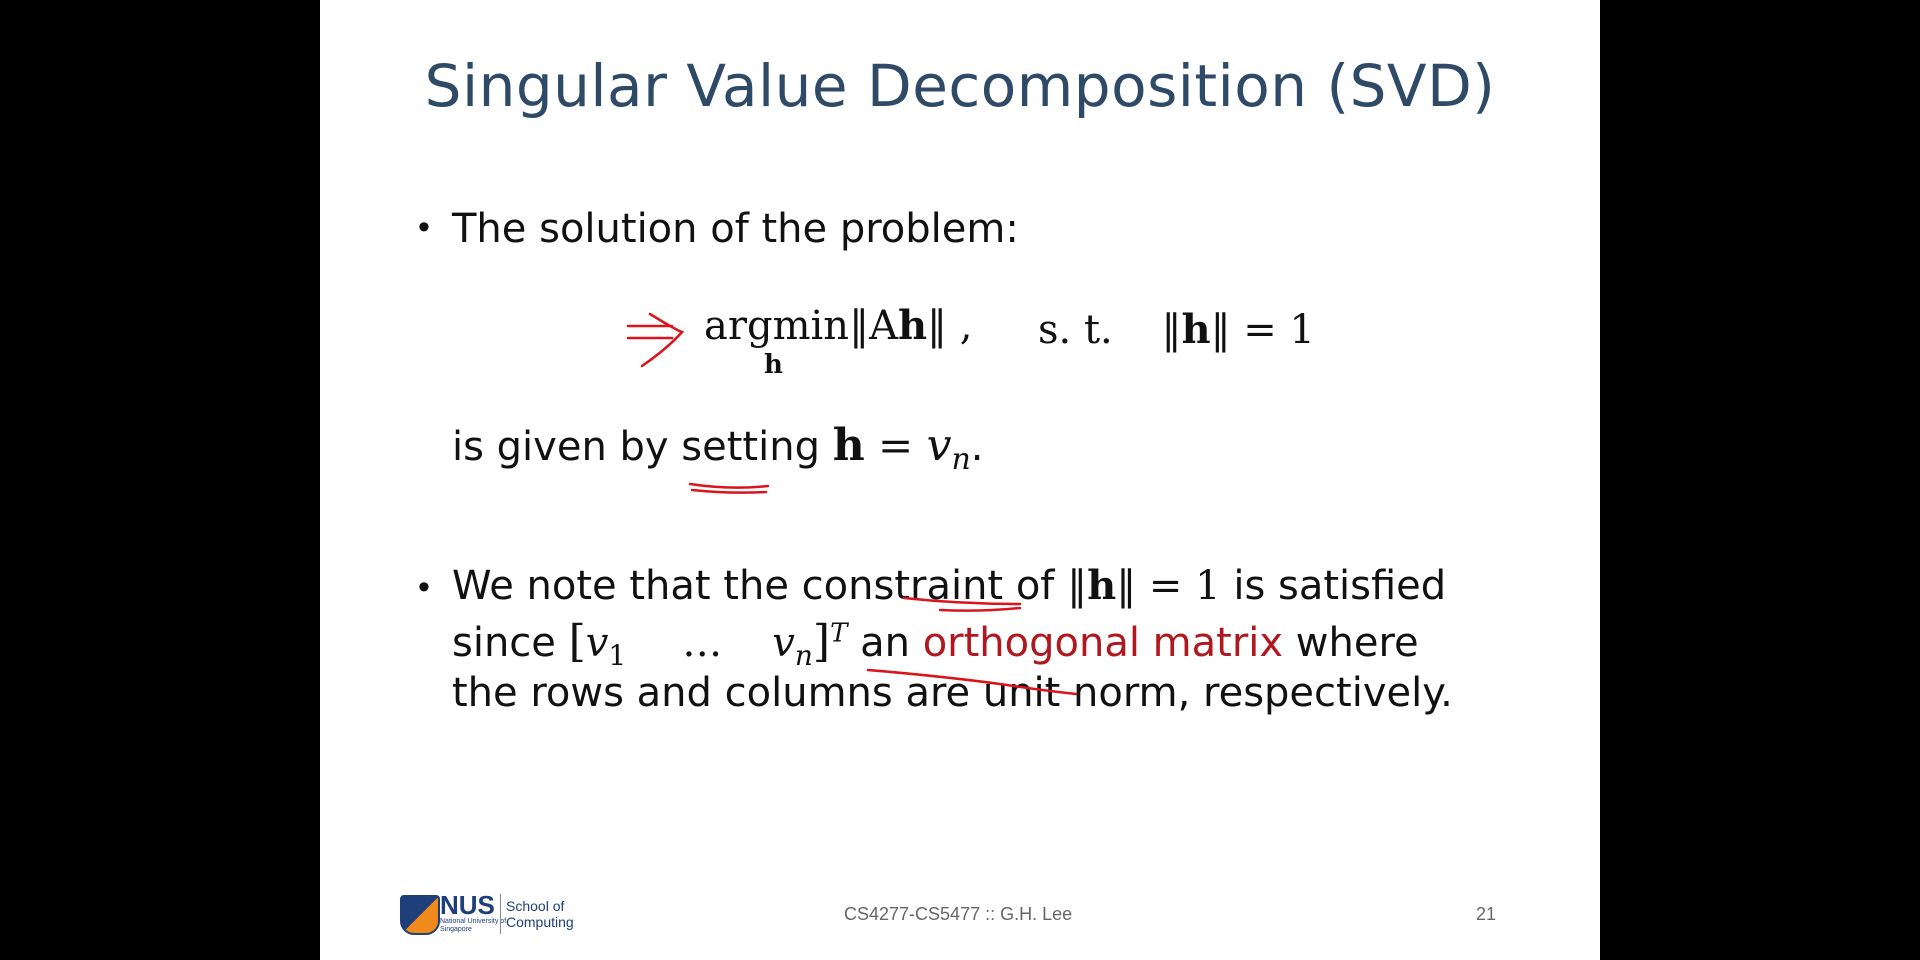 The width and height of the screenshot is (1920, 960). What do you see at coordinates (848, 445) in the screenshot?
I see `given-h: h` at bounding box center [848, 445].